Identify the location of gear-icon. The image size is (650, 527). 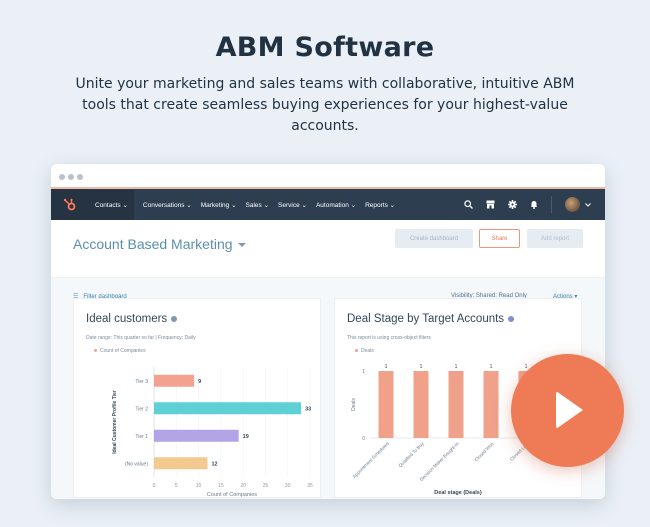
(512, 204).